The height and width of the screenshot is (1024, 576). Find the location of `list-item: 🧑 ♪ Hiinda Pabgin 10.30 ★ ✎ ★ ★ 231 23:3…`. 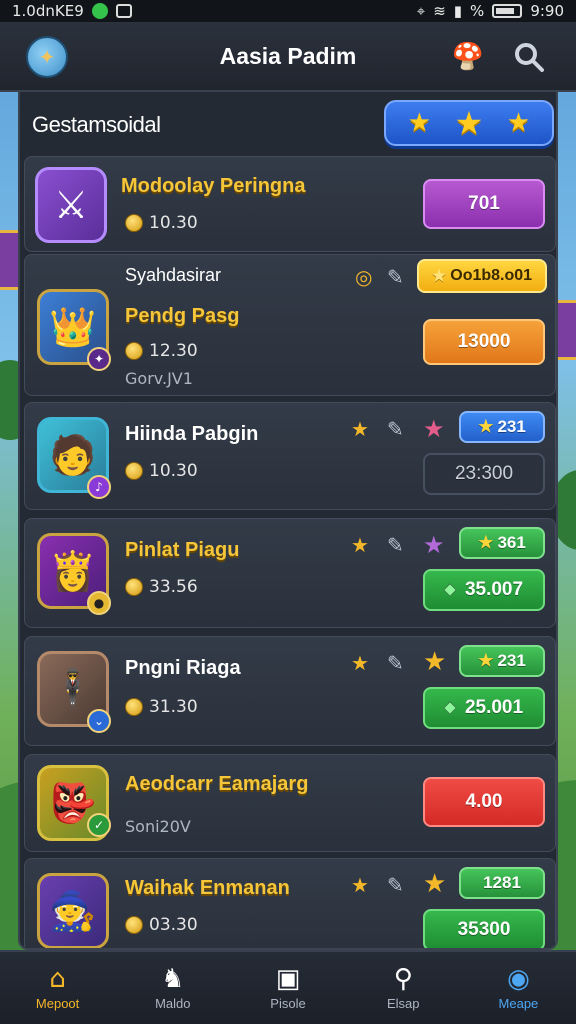

list-item: 🧑 ♪ Hiinda Pabgin 10.30 ★ ✎ ★ ★ 231 23:3… is located at coordinates (290, 456).